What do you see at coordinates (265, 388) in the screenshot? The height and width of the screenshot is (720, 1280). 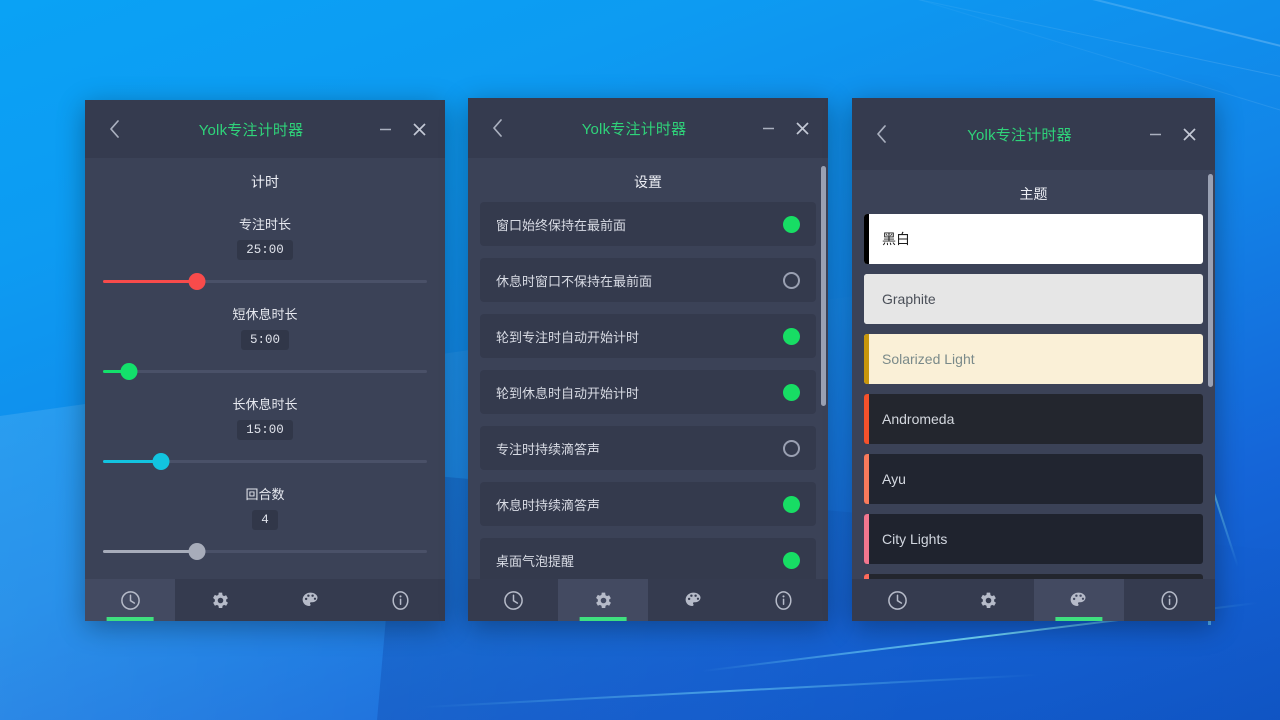 I see `timer-slider-group: 专注时长 25:00 短休息时长 5:00 长休息时长 15:00 回合数 4` at bounding box center [265, 388].